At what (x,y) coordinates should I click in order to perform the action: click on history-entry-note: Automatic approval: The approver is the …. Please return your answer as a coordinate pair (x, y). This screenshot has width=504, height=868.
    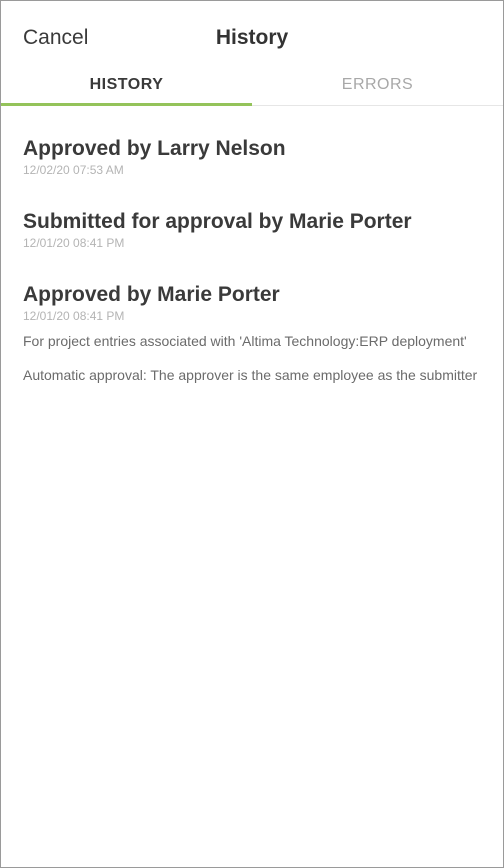
    Looking at the image, I should click on (250, 375).